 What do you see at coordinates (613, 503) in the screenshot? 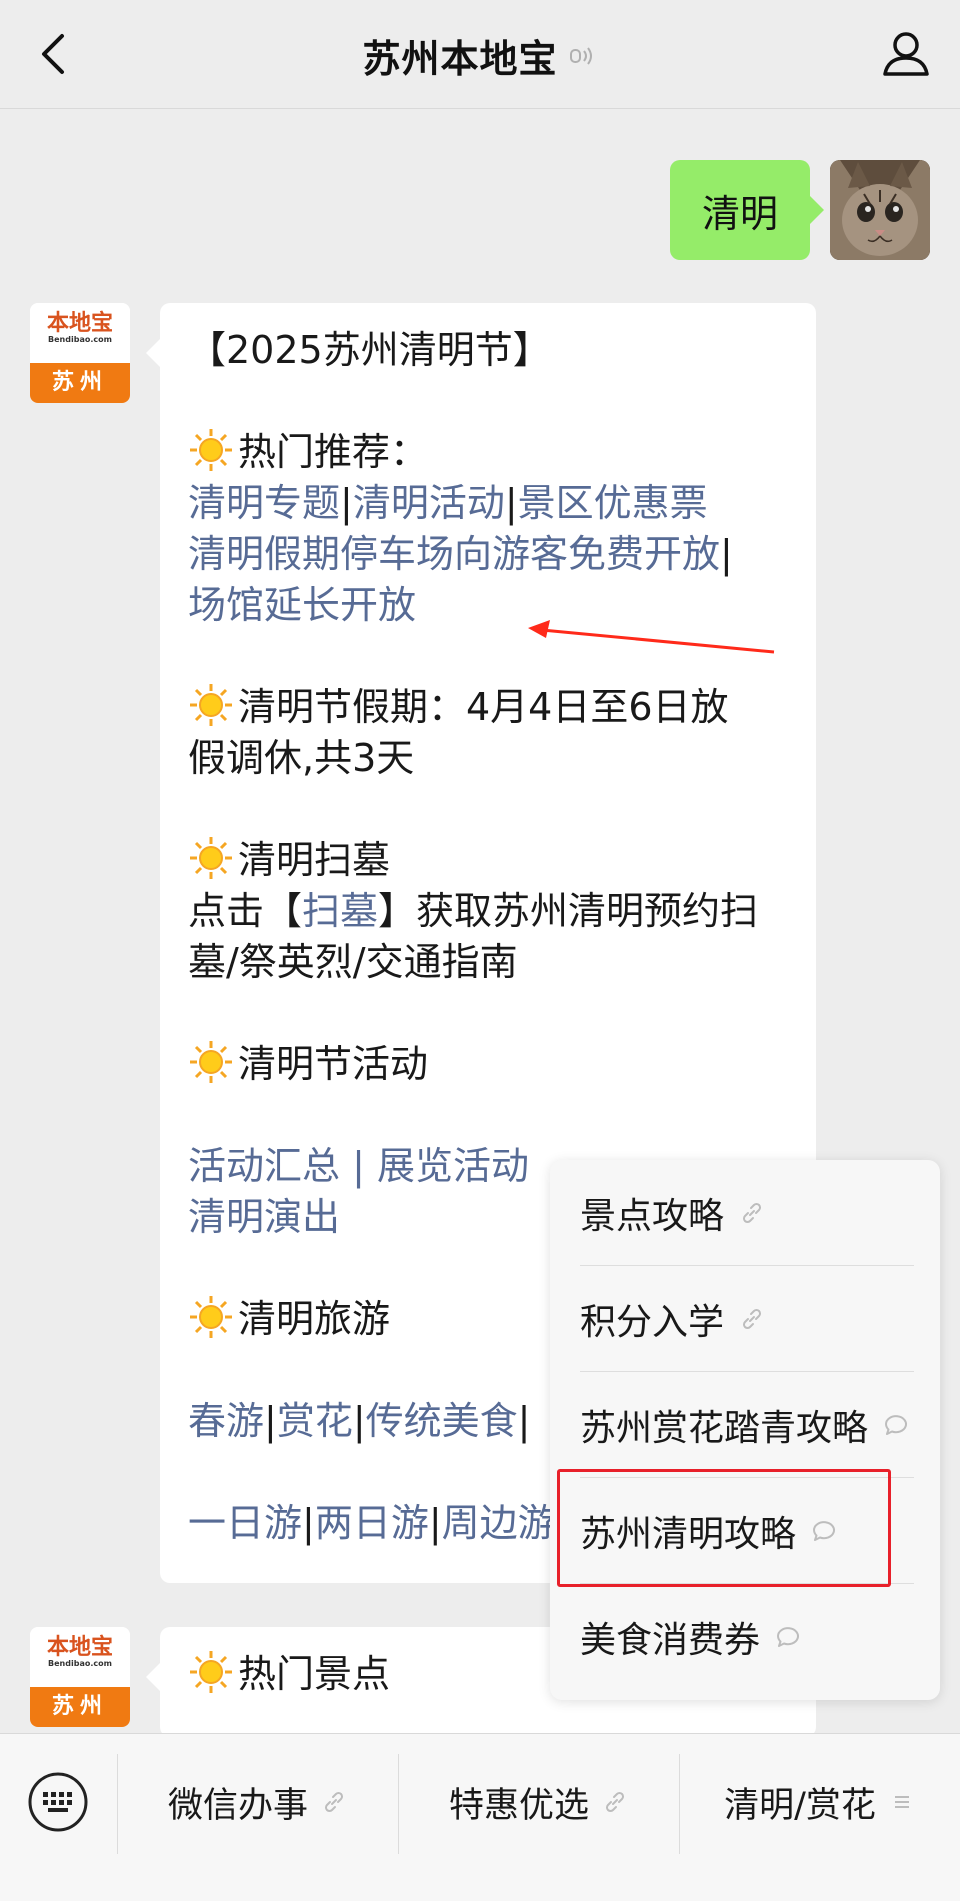
I see `link-discount-tickets: 景区优惠票` at bounding box center [613, 503].